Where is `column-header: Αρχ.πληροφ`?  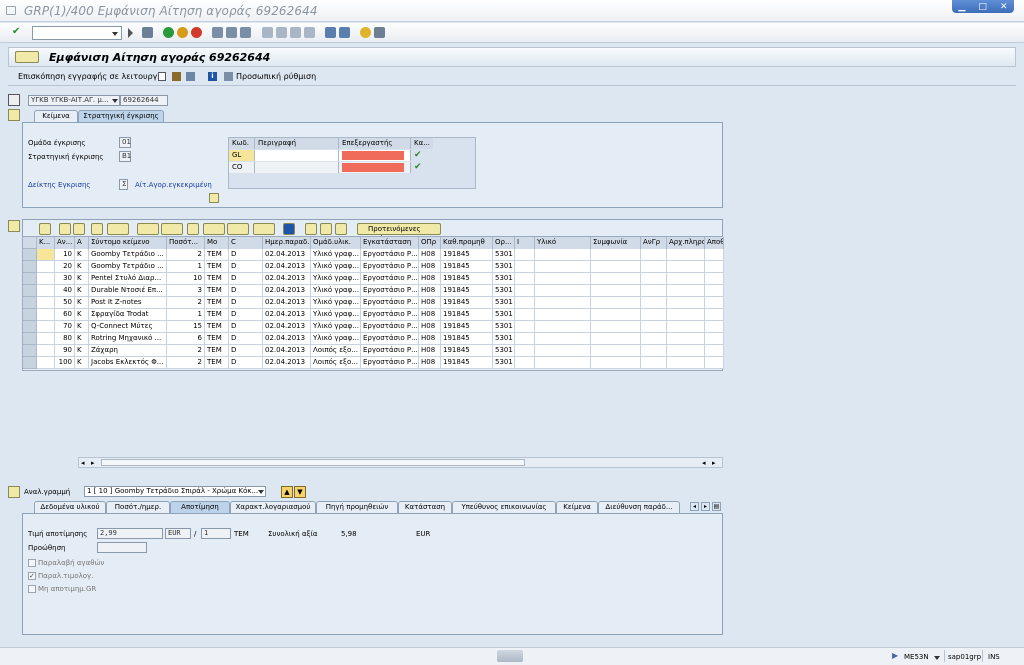 column-header: Αρχ.πληροφ is located at coordinates (686, 243).